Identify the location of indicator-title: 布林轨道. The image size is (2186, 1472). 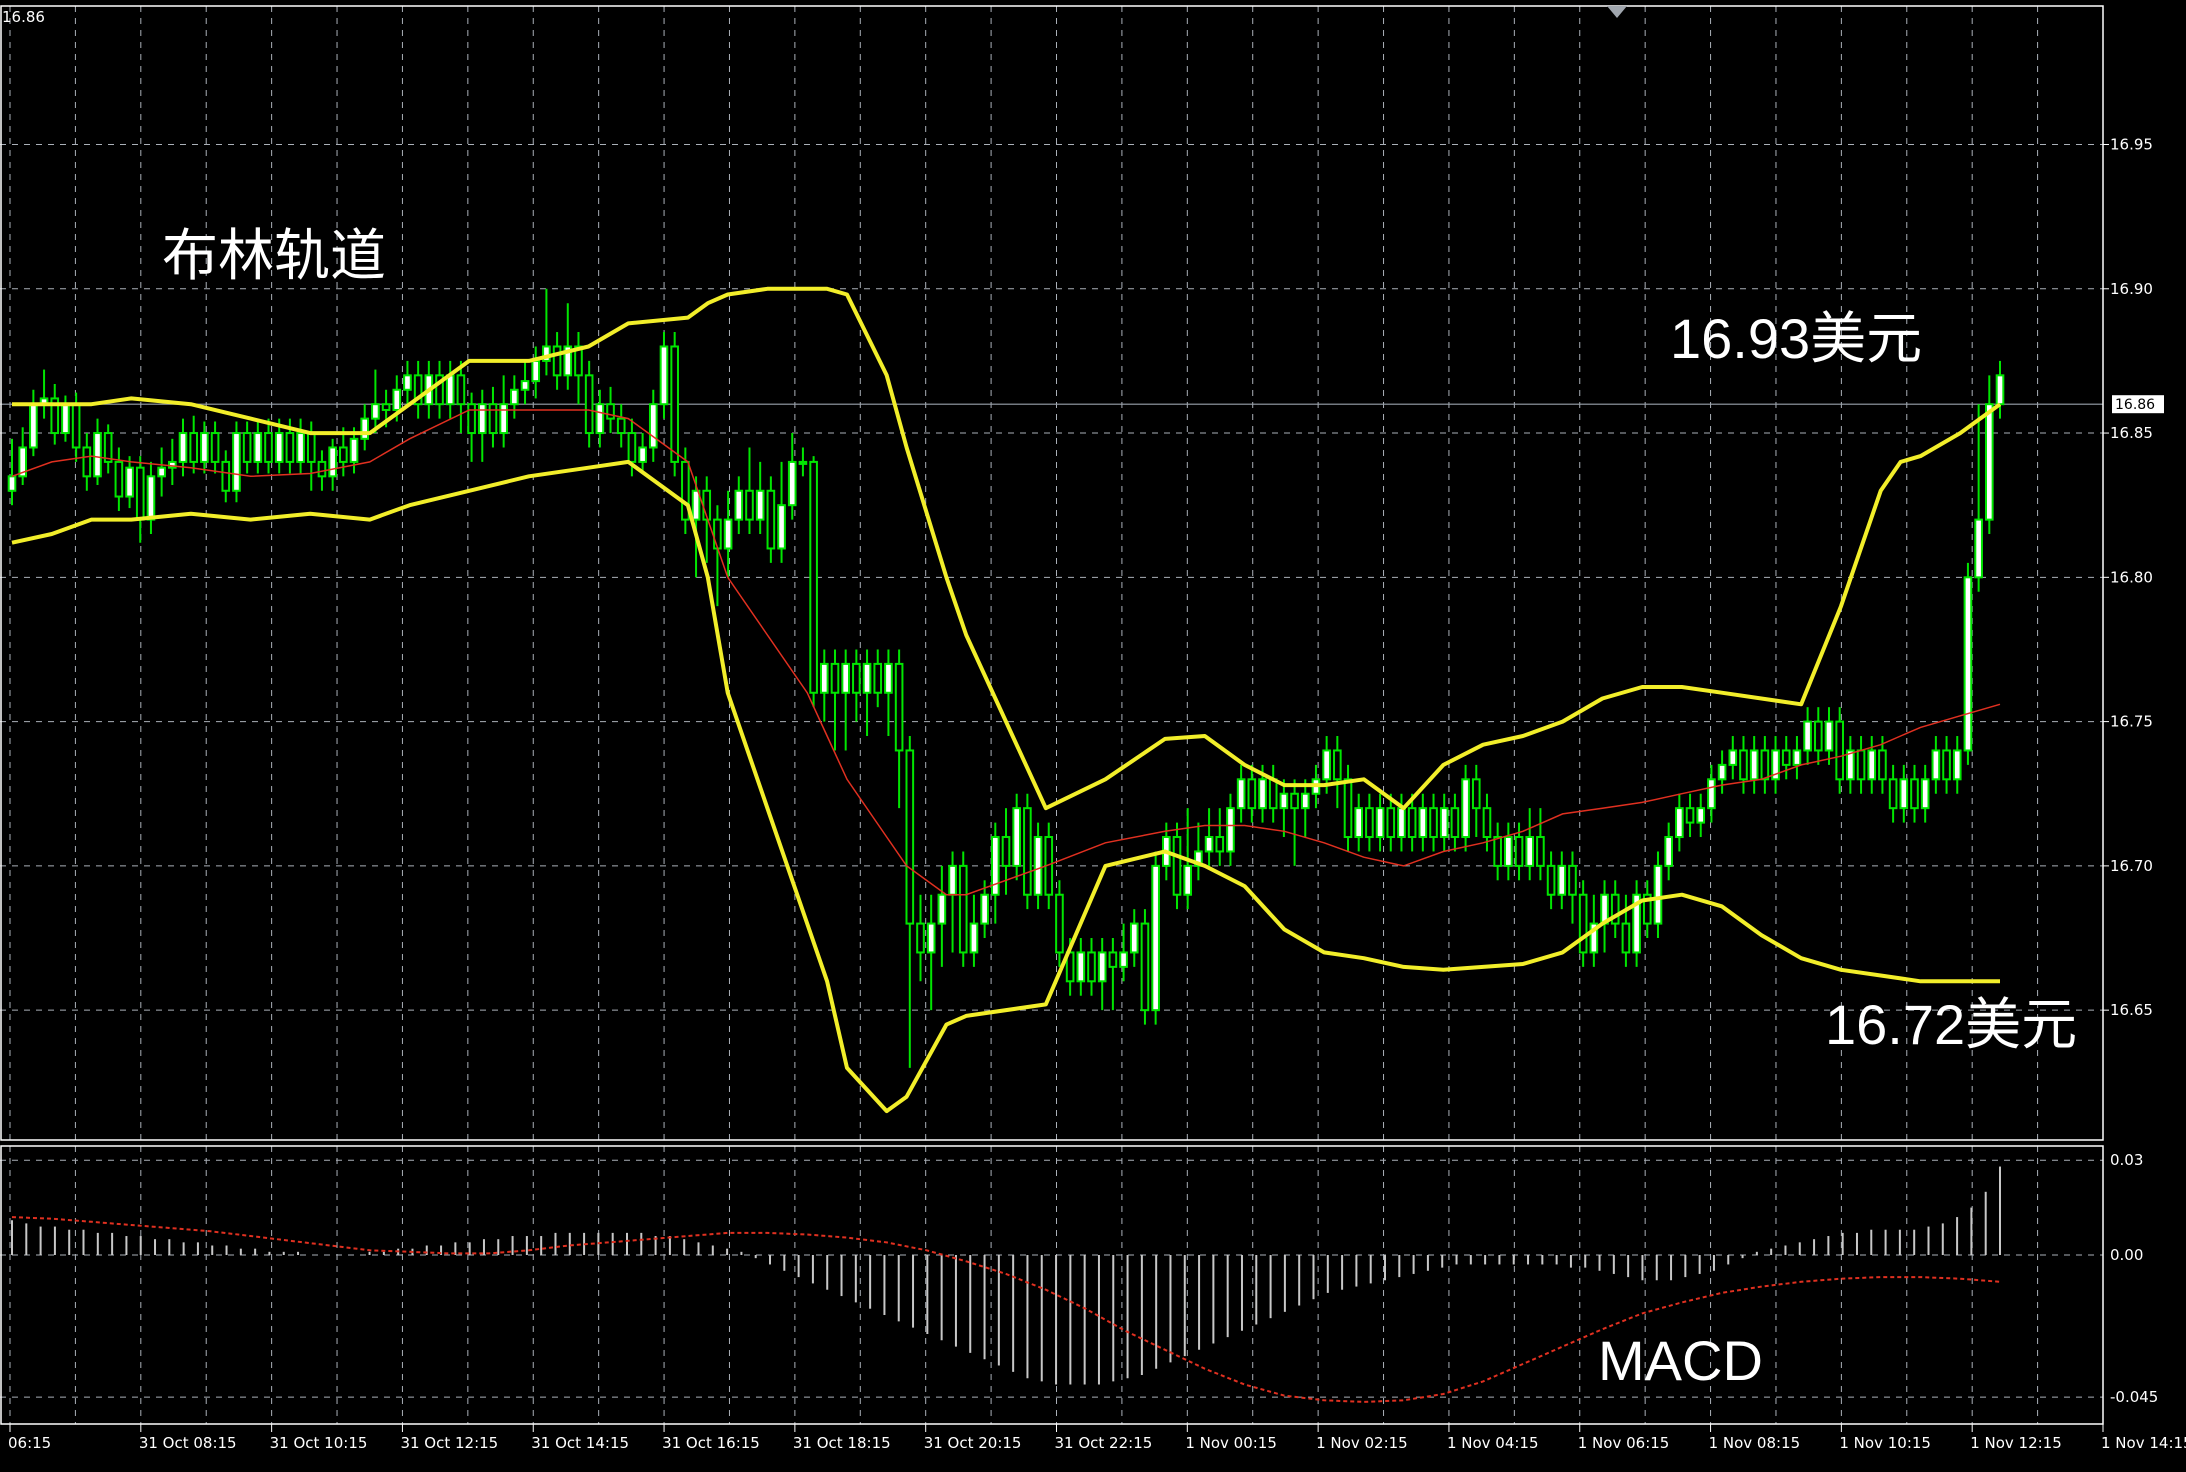
(274, 255).